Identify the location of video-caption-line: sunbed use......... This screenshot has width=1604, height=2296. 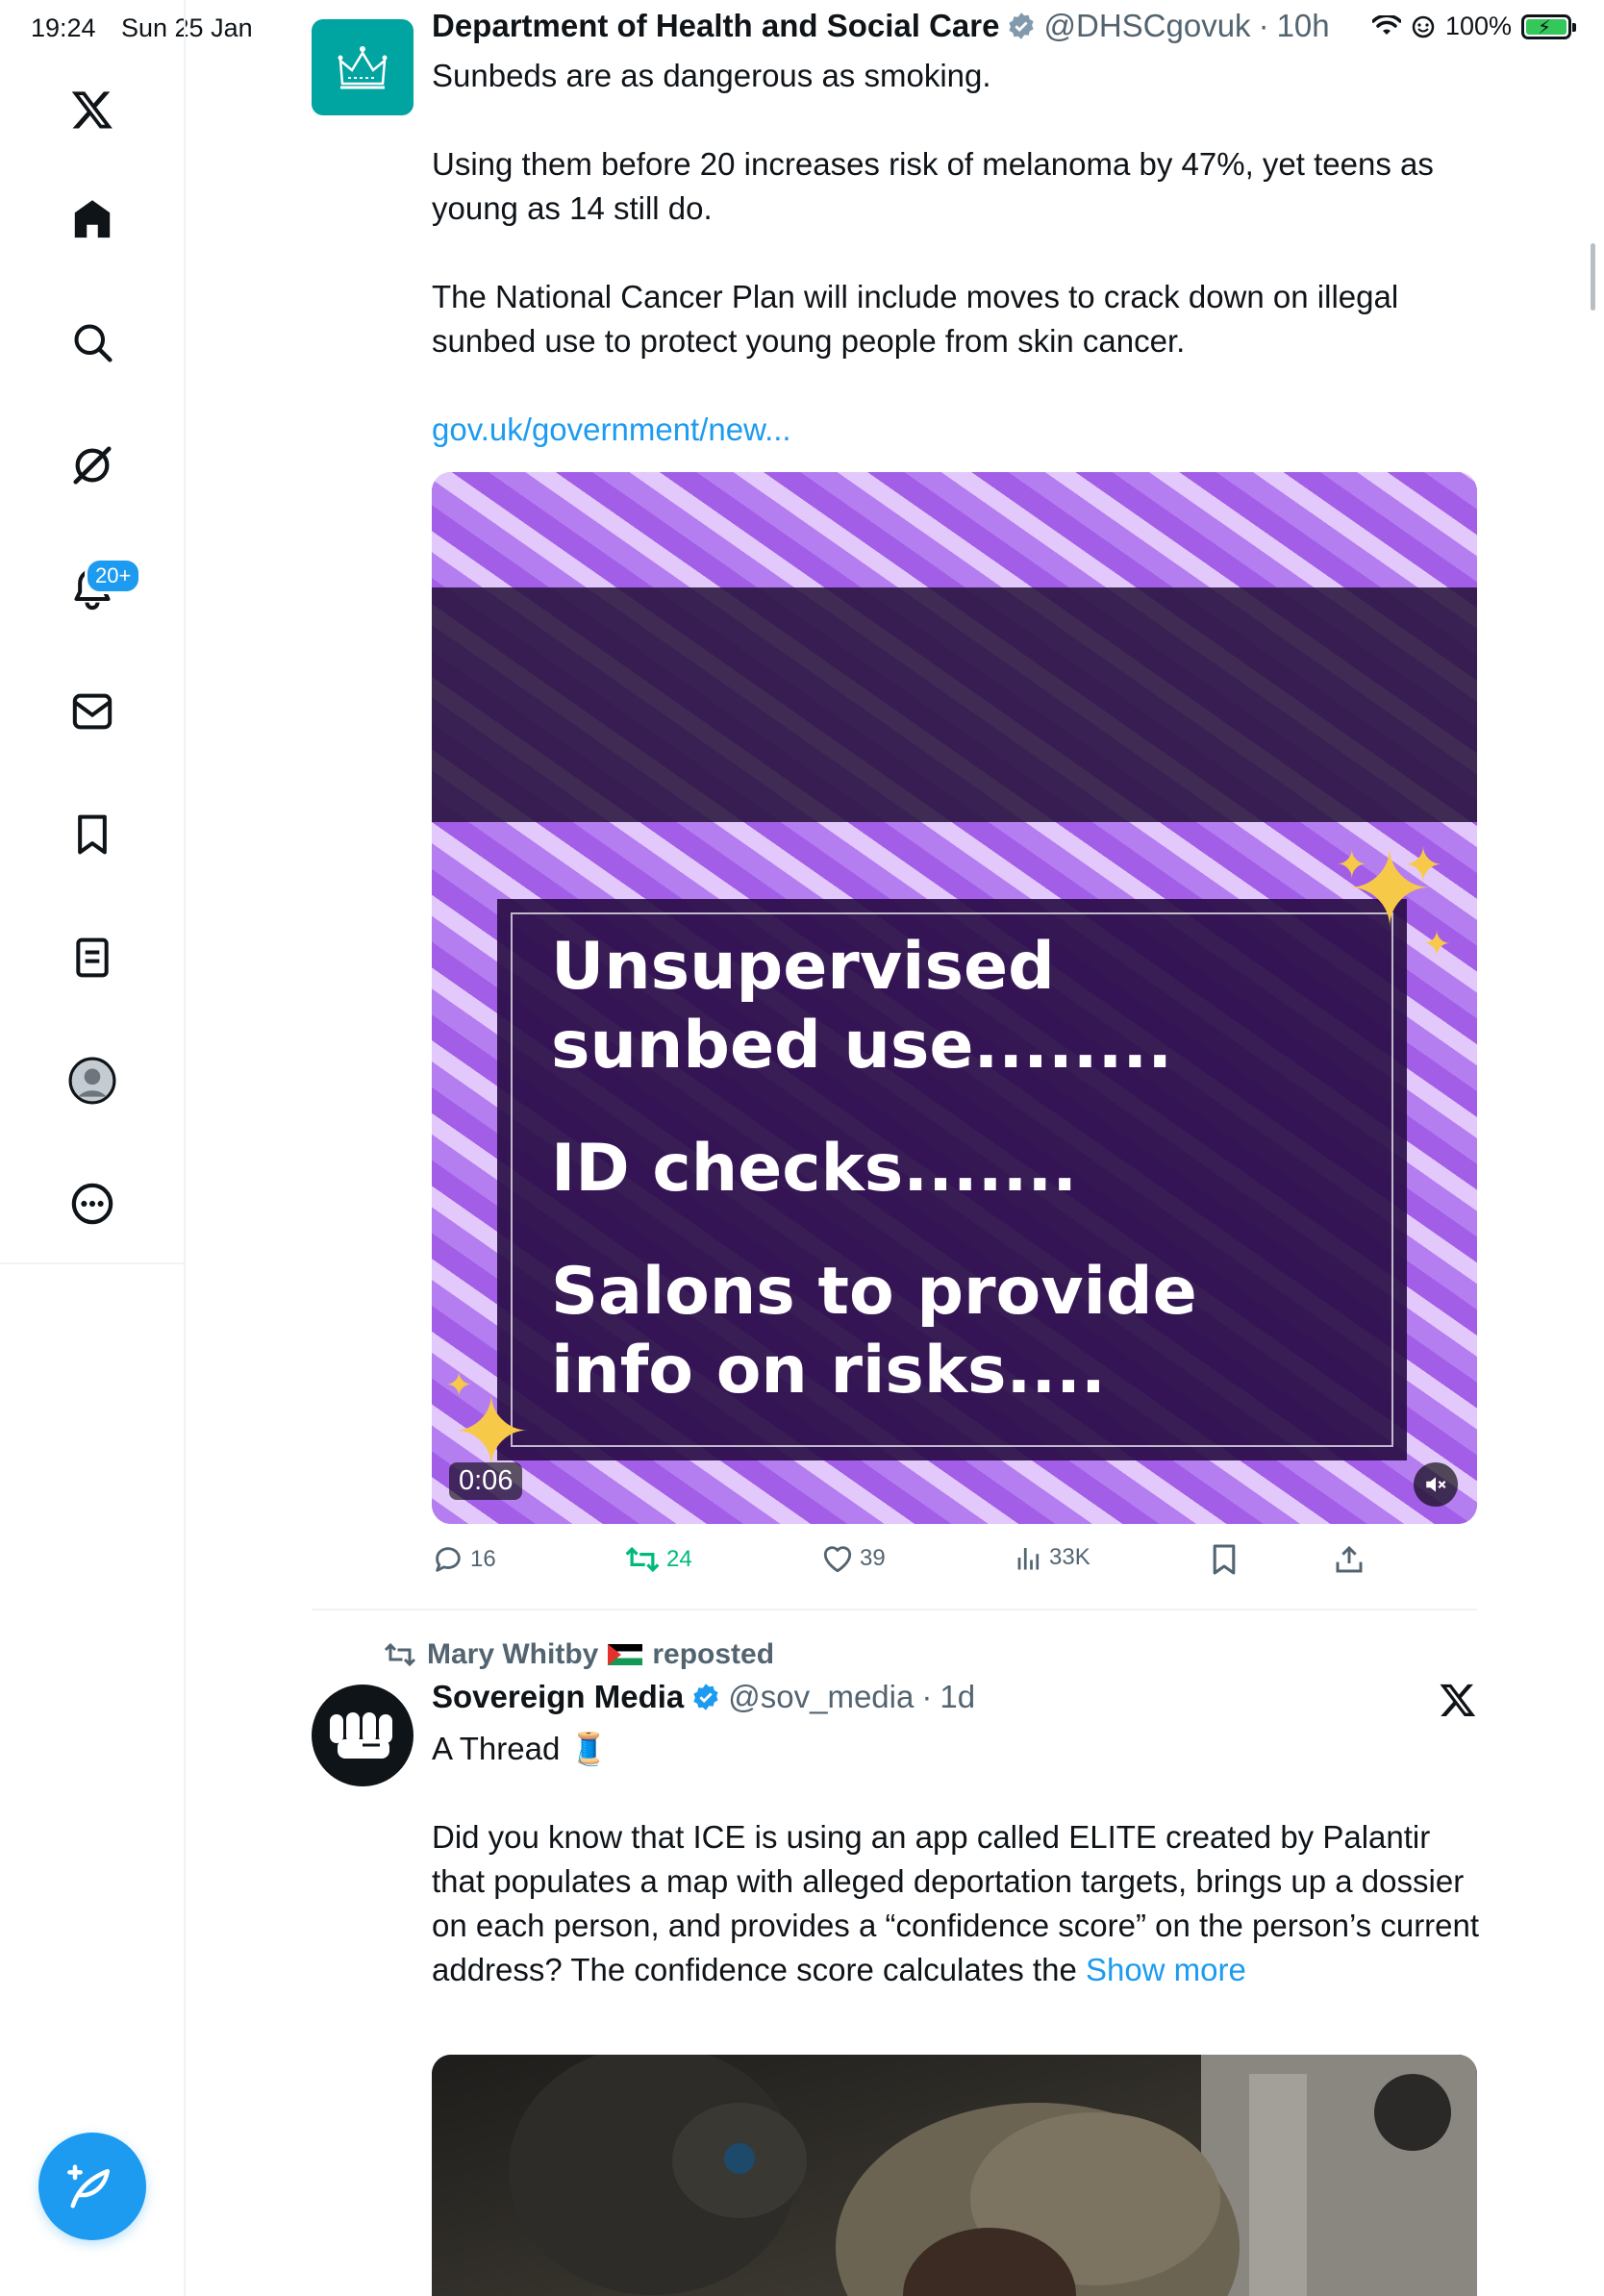
(862, 1046).